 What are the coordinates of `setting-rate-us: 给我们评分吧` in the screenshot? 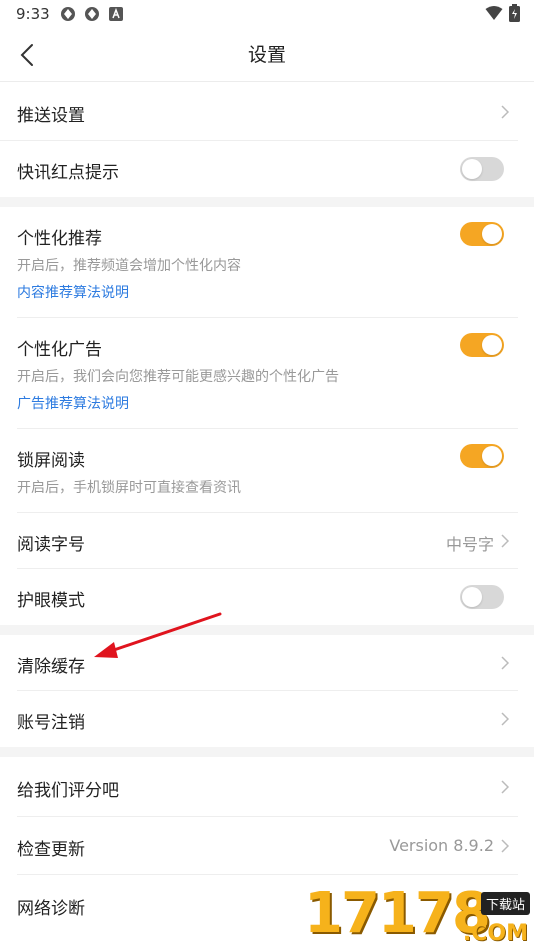 It's located at (267, 787).